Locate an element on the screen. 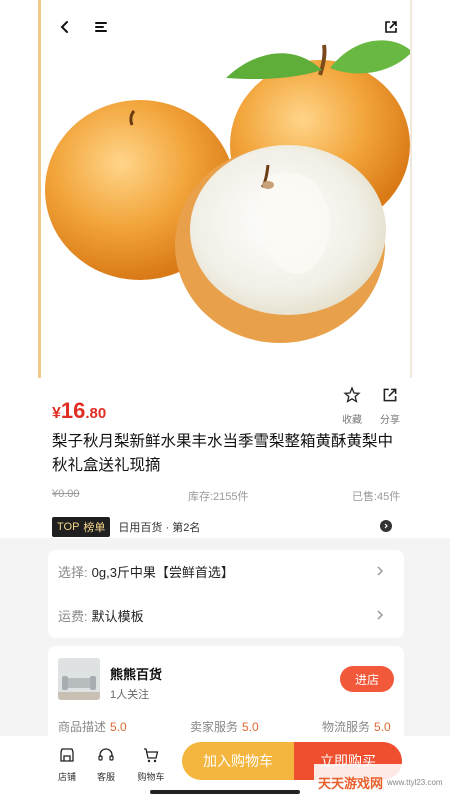 The image size is (450, 800). share-top-button is located at coordinates (391, 27).